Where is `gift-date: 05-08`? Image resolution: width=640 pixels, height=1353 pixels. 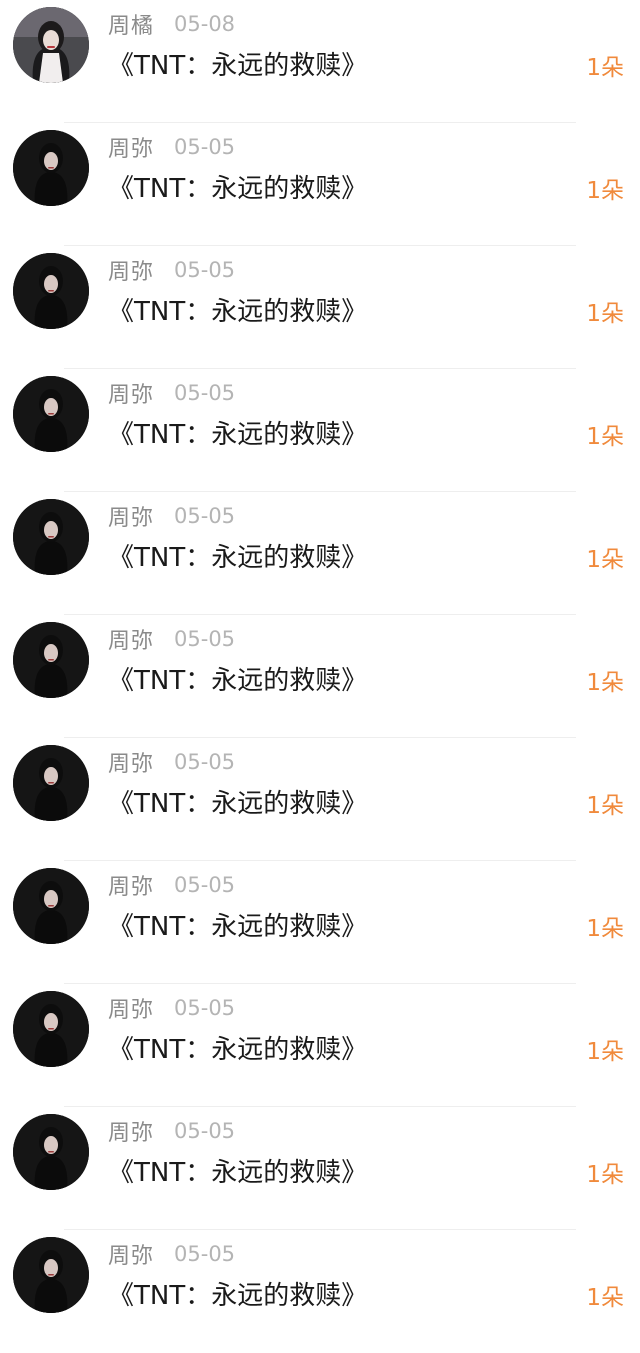
gift-date: 05-08 is located at coordinates (205, 24).